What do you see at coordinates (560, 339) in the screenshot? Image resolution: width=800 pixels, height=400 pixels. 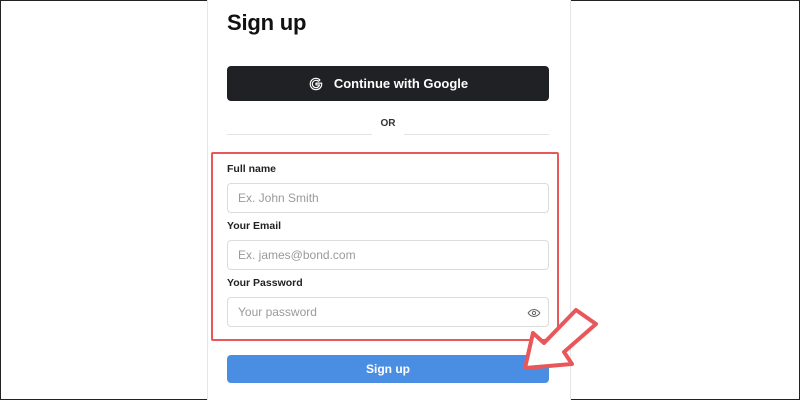 I see `annotation-arrow-icon` at bounding box center [560, 339].